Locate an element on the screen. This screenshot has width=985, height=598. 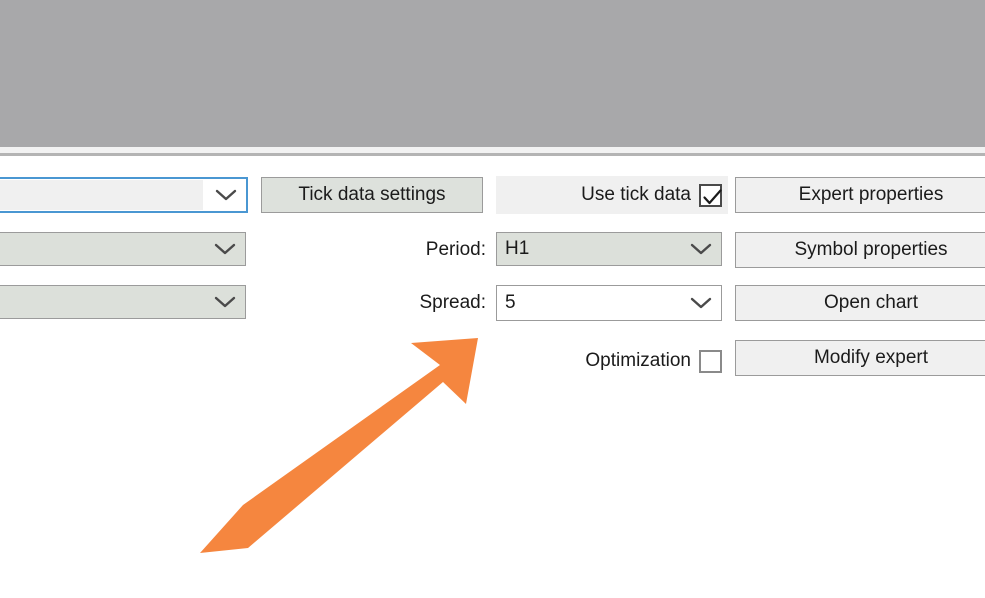
use-tick-data-label: Use tick data is located at coordinates (636, 194).